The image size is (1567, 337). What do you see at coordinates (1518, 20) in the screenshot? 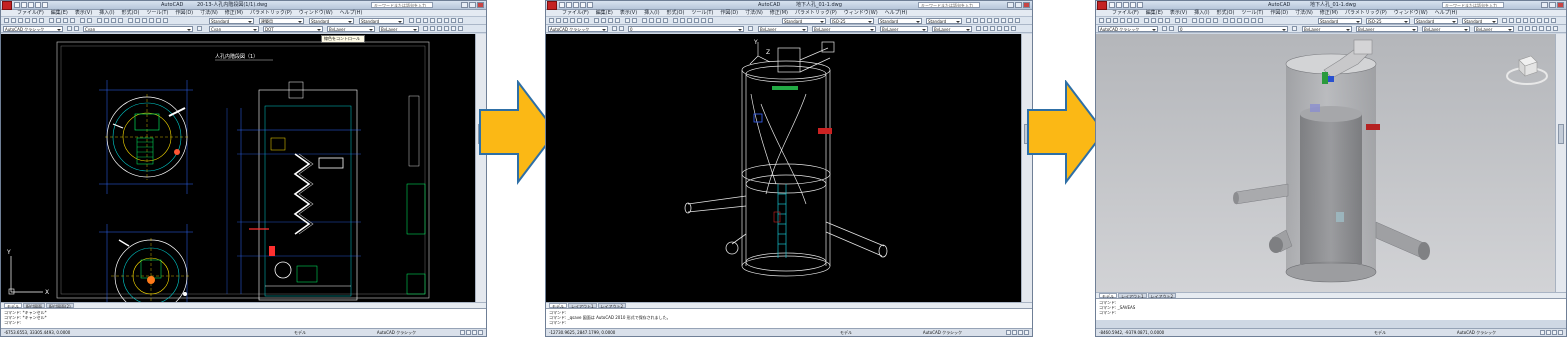
I see `make-current-icon` at bounding box center [1518, 20].